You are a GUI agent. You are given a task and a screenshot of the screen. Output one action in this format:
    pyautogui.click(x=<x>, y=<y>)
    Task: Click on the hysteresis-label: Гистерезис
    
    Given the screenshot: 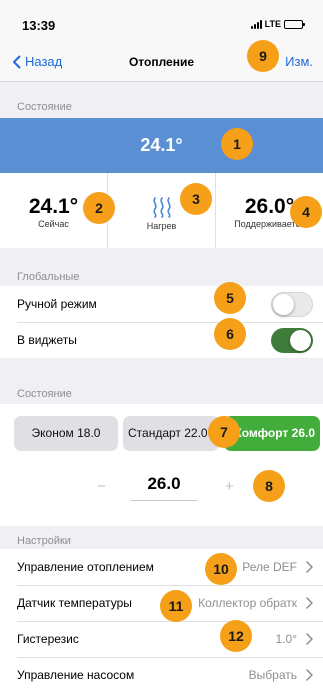 What is the action you would take?
    pyautogui.click(x=48, y=639)
    